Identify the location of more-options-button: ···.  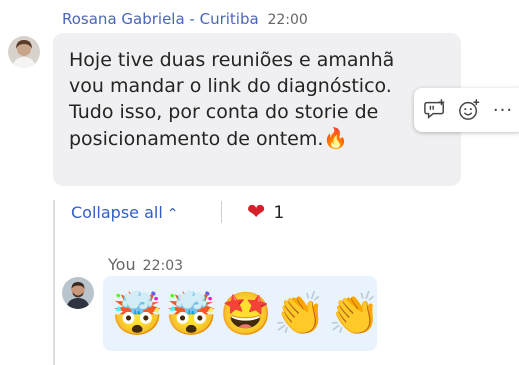
(503, 110).